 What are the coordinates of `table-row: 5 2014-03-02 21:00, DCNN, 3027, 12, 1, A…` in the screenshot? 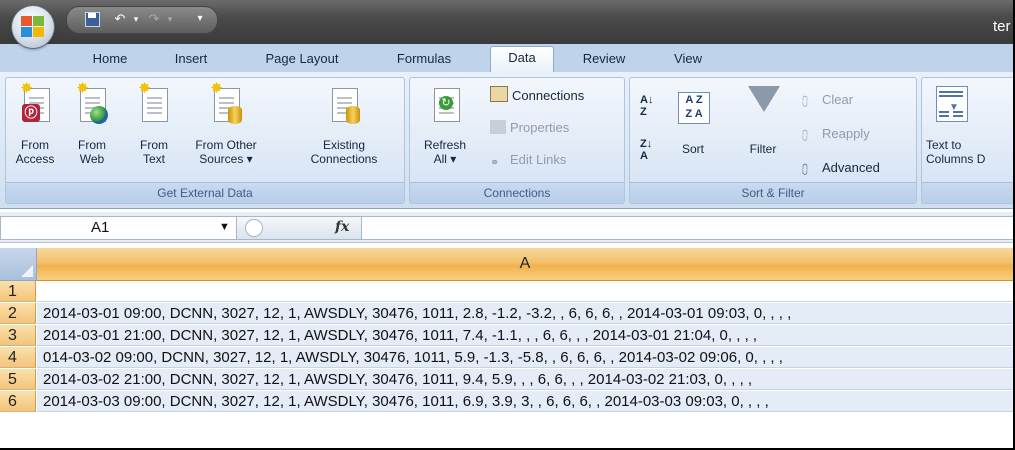 It's located at (506, 380).